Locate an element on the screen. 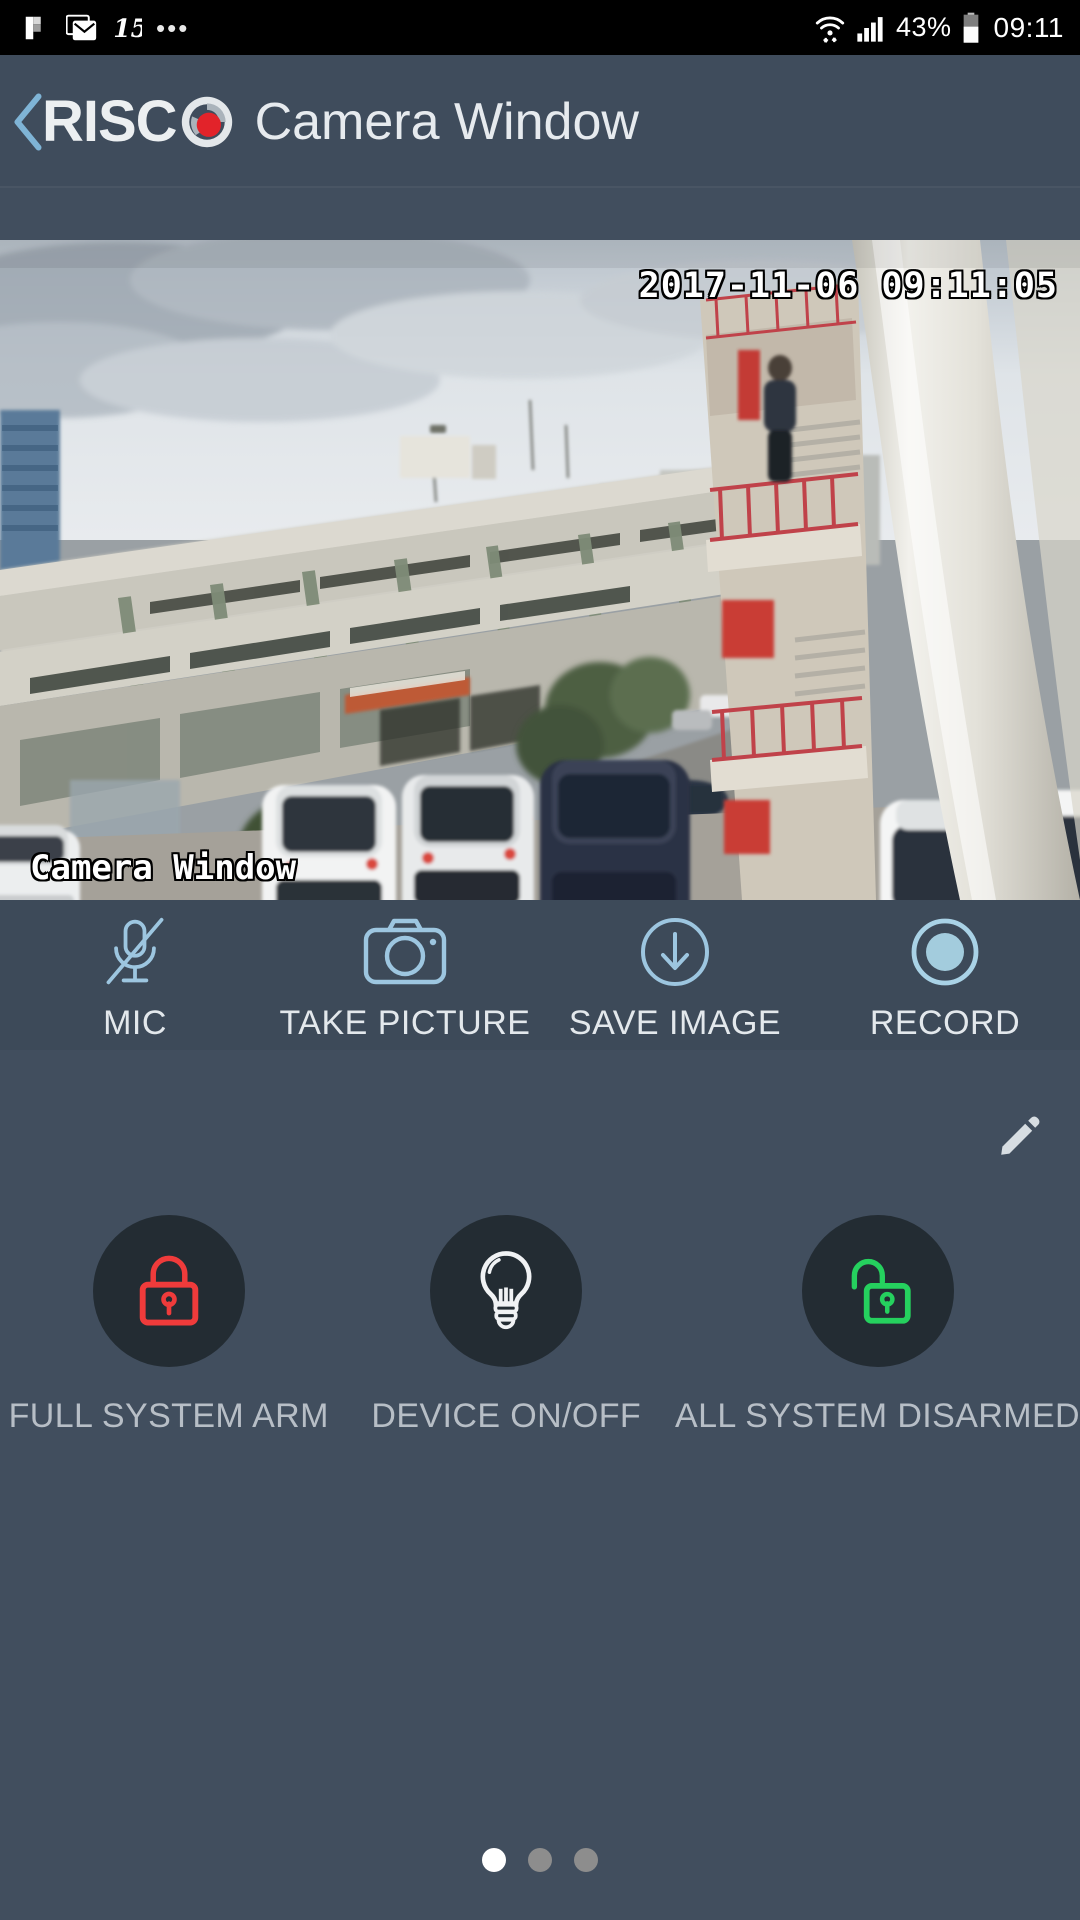  mic-button: MIC is located at coordinates (135, 975).